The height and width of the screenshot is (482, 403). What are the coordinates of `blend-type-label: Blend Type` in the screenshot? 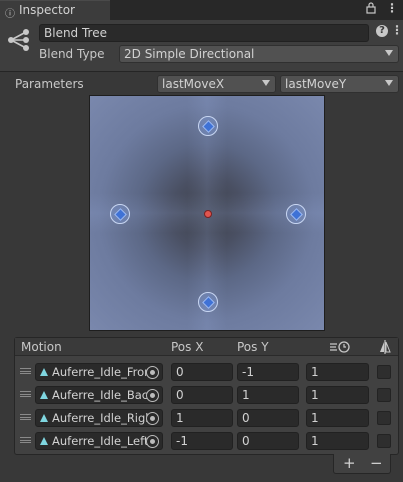 It's located at (72, 54).